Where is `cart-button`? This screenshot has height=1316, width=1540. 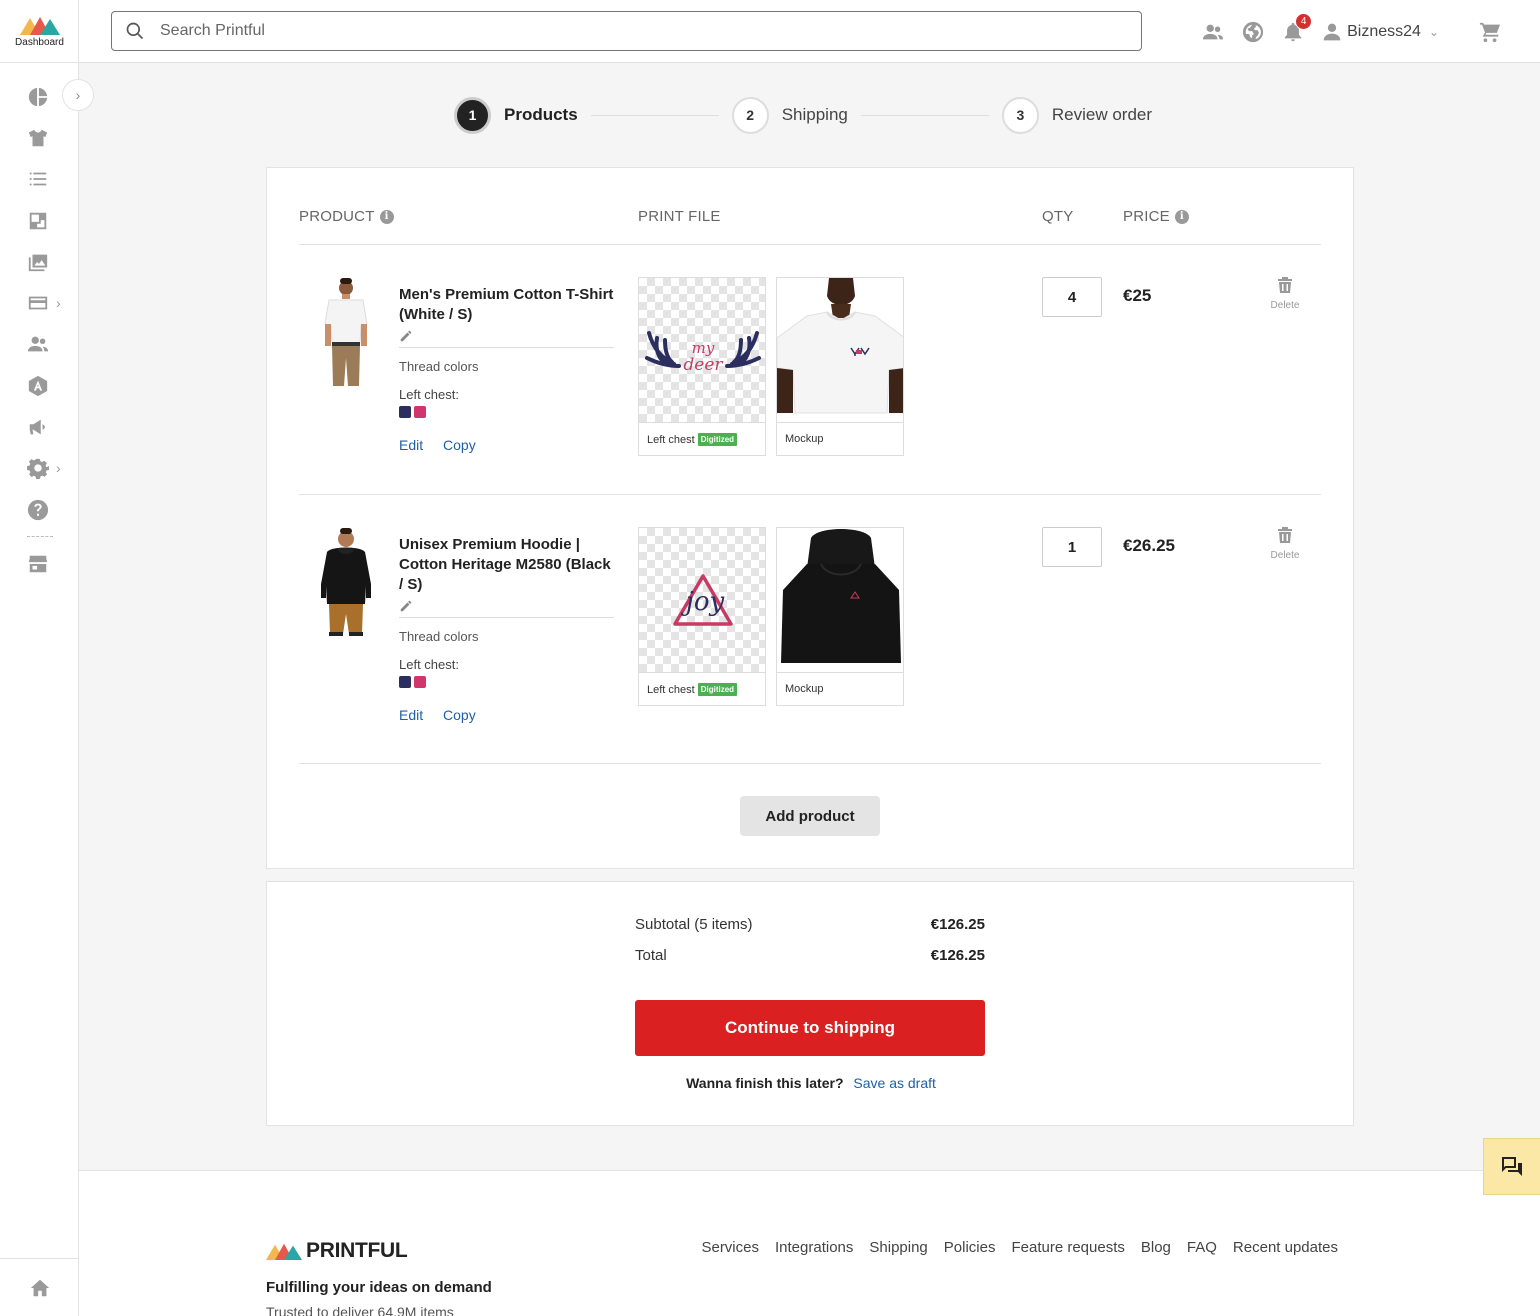
cart-button is located at coordinates (1490, 32).